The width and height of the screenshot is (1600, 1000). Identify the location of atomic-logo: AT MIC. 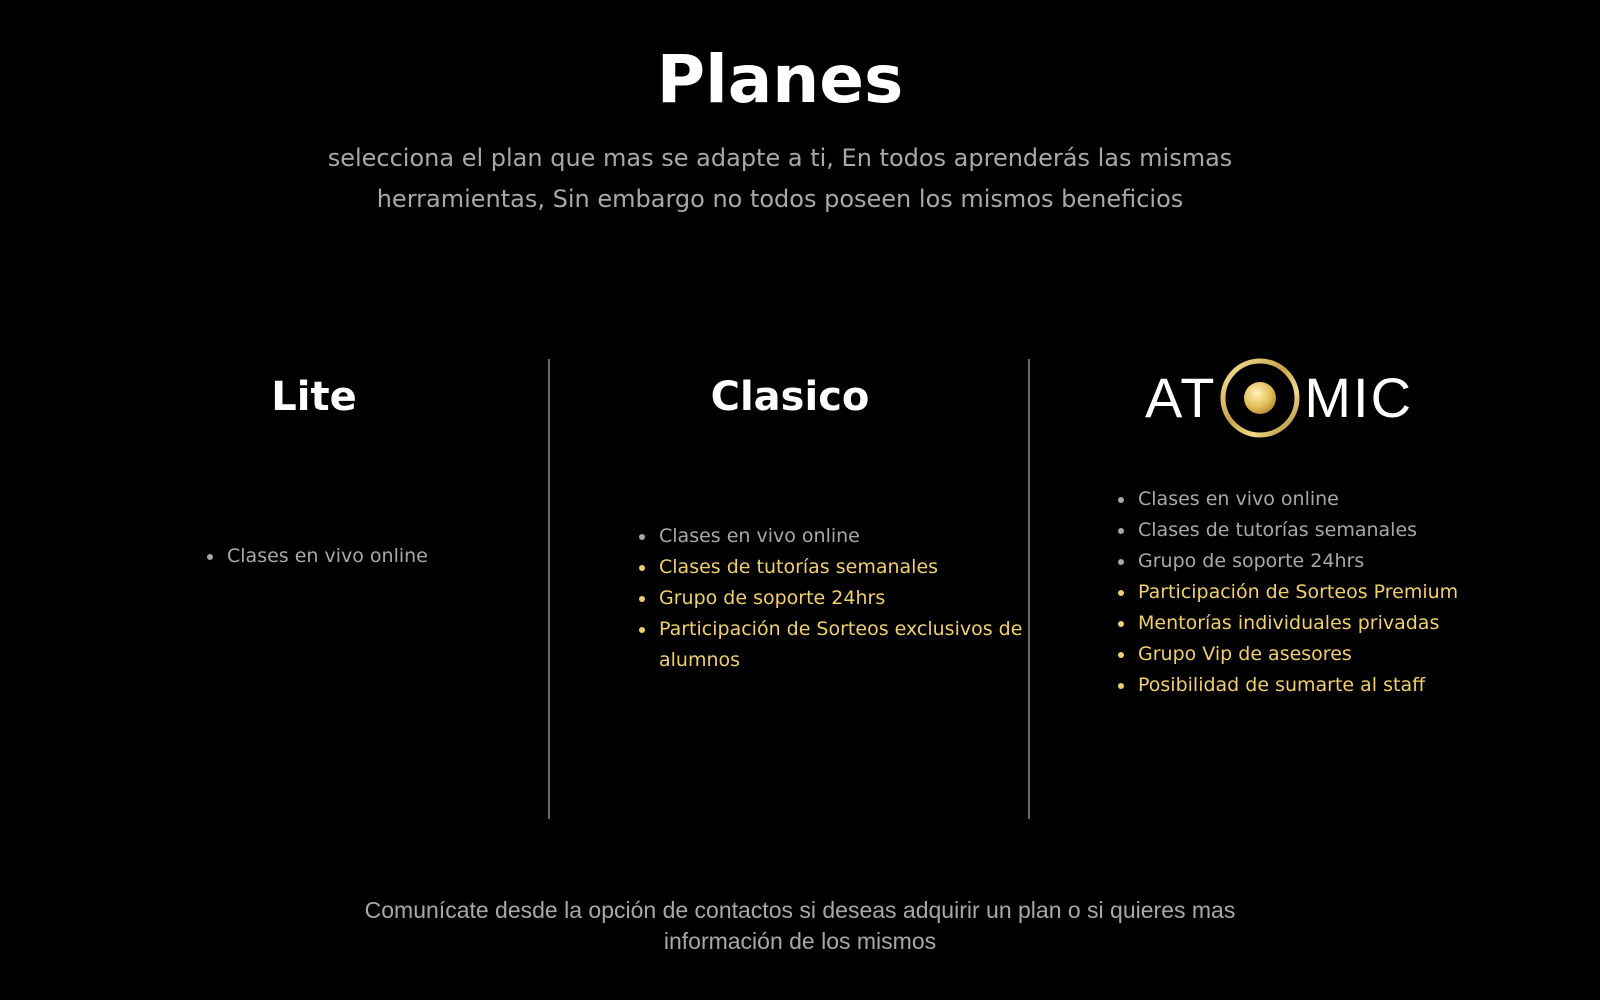
(1278, 398).